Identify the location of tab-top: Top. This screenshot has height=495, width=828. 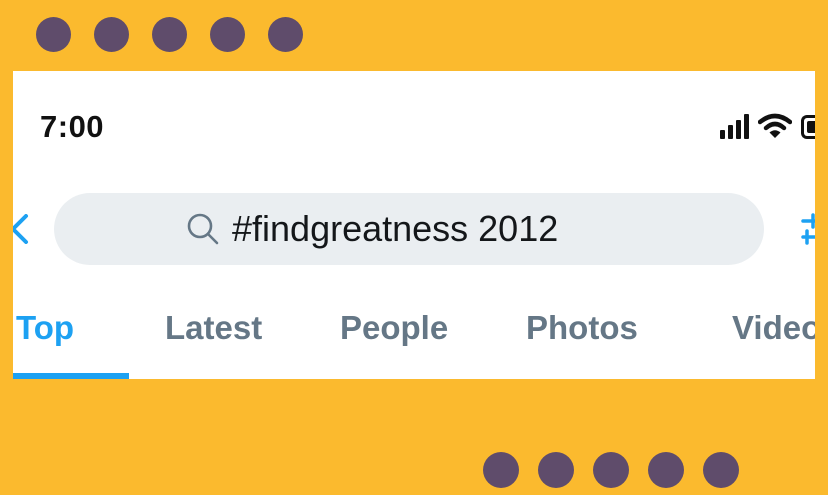
(45, 328).